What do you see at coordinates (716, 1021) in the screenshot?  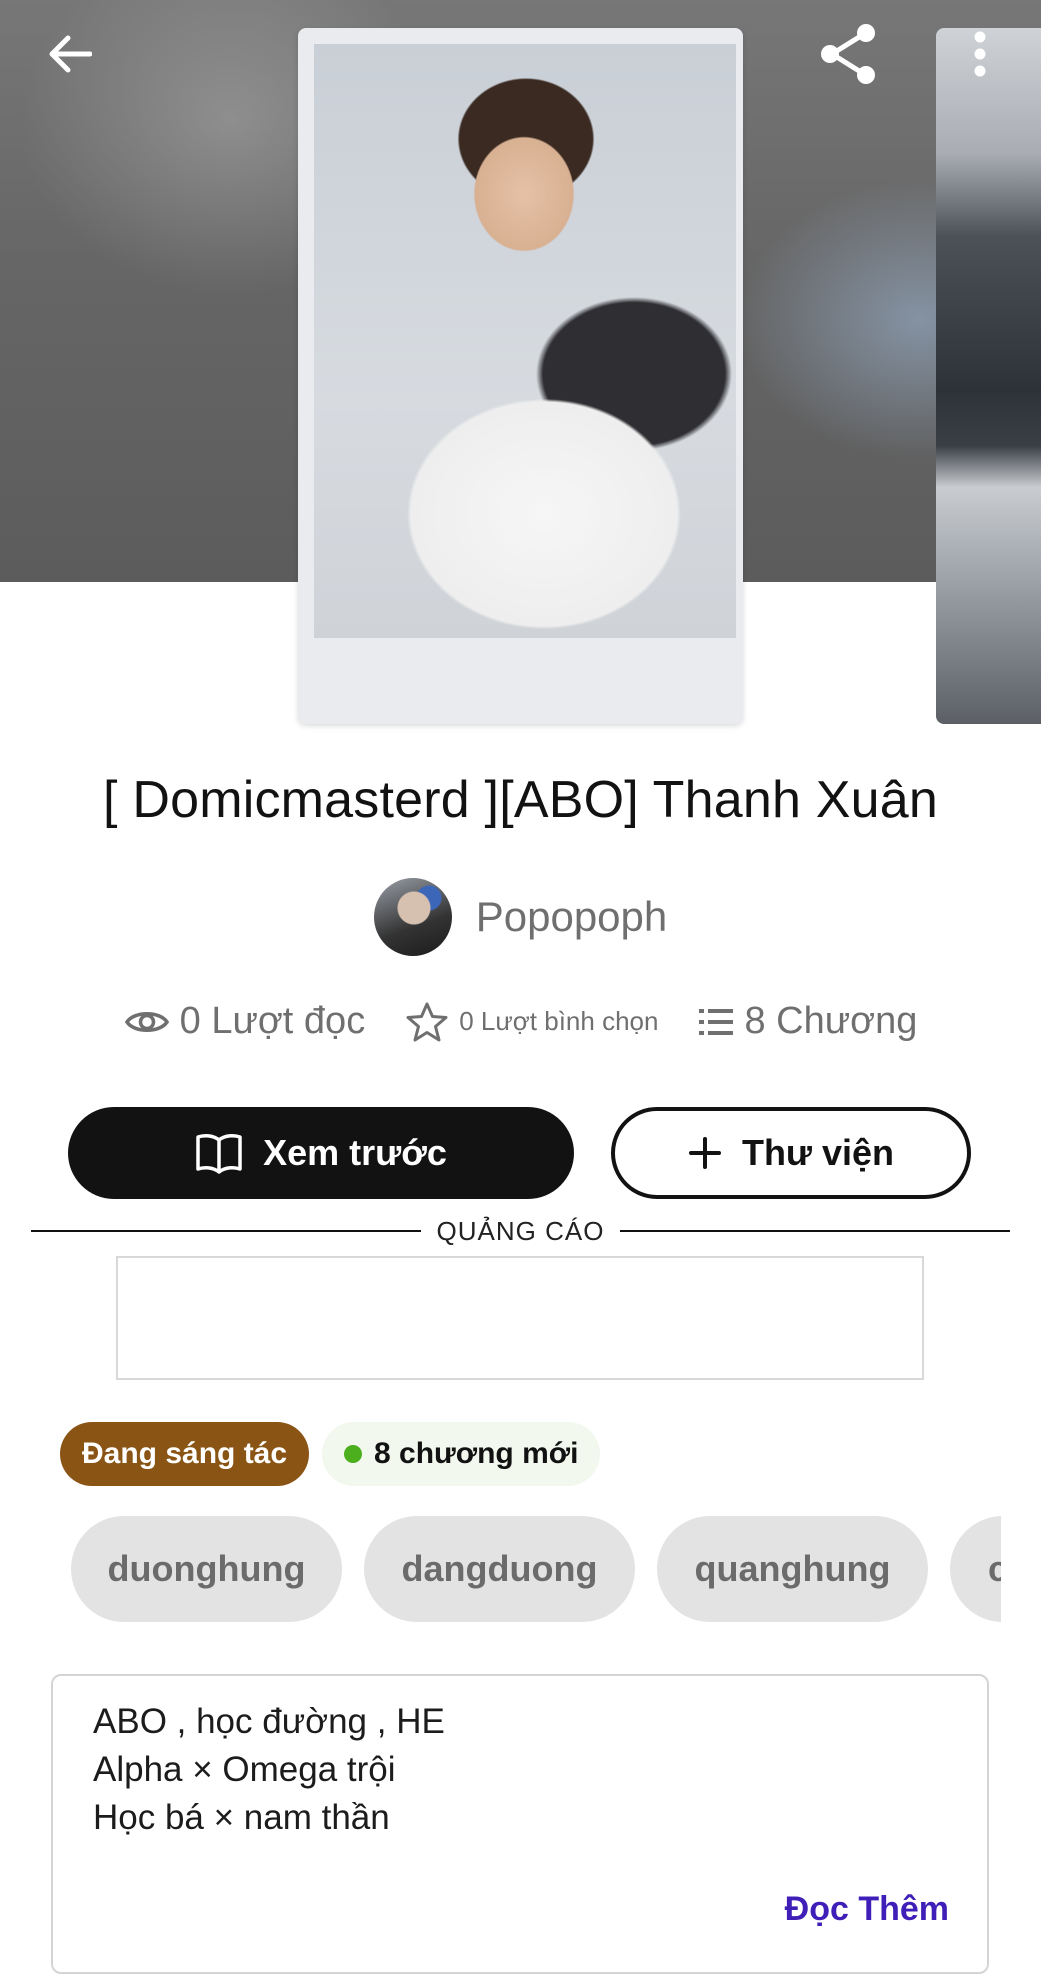 I see `list-icon` at bounding box center [716, 1021].